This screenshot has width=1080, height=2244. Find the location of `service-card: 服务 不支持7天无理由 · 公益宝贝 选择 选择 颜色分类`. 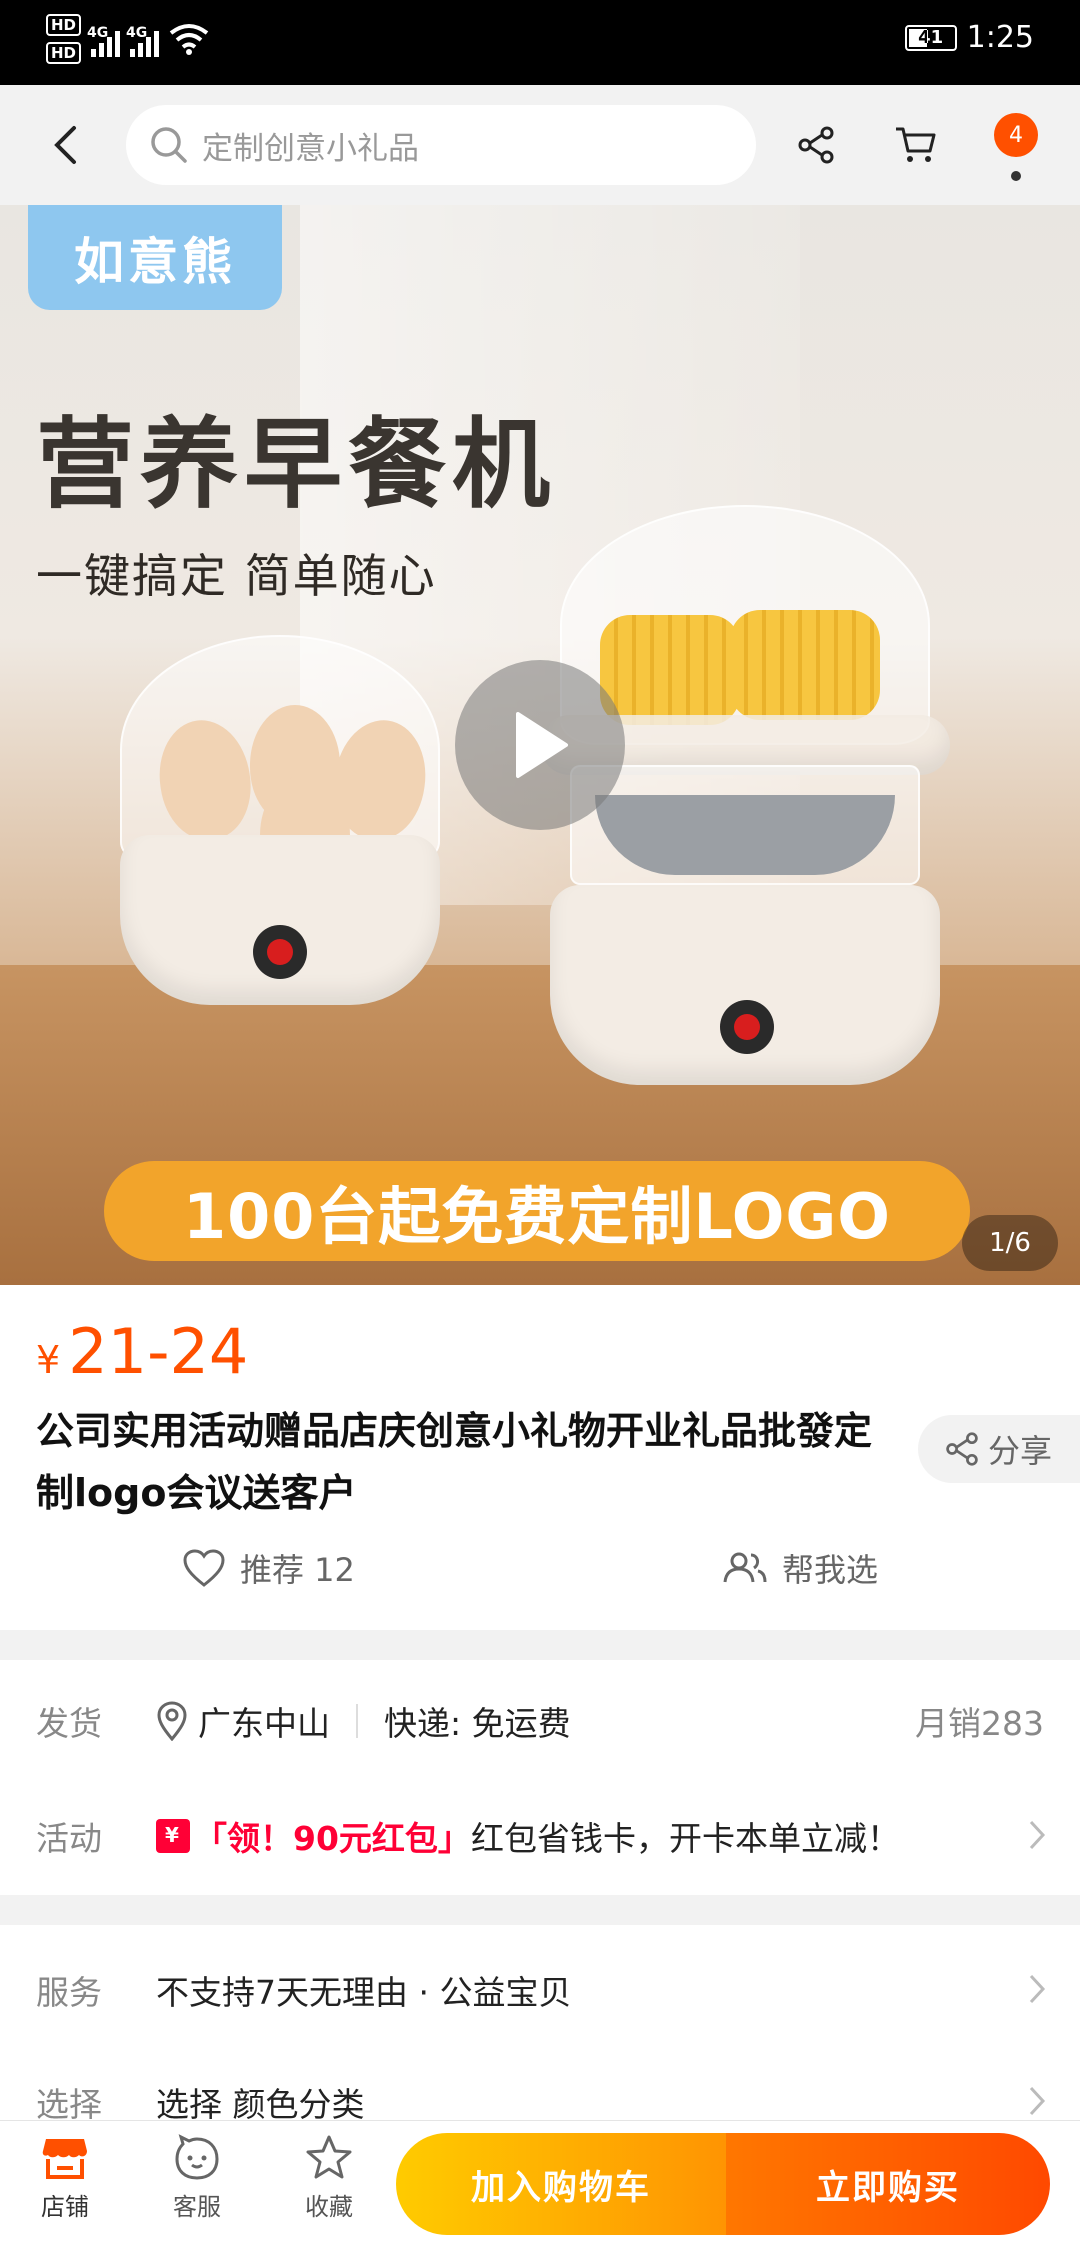

service-card: 服务 不支持7天无理由 · 公益宝贝 选择 选择 颜色分类 is located at coordinates (540, 2025).